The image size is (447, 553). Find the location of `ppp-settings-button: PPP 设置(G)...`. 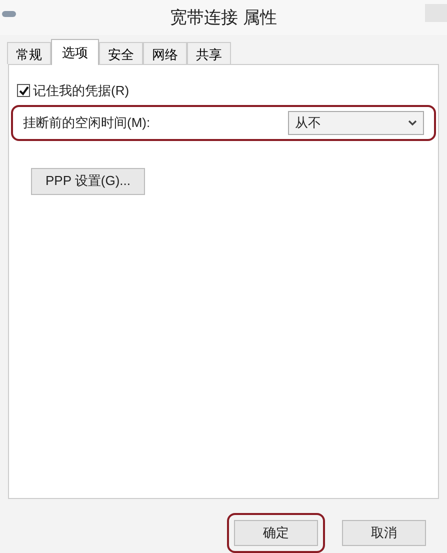

ppp-settings-button: PPP 设置(G)... is located at coordinates (88, 181).